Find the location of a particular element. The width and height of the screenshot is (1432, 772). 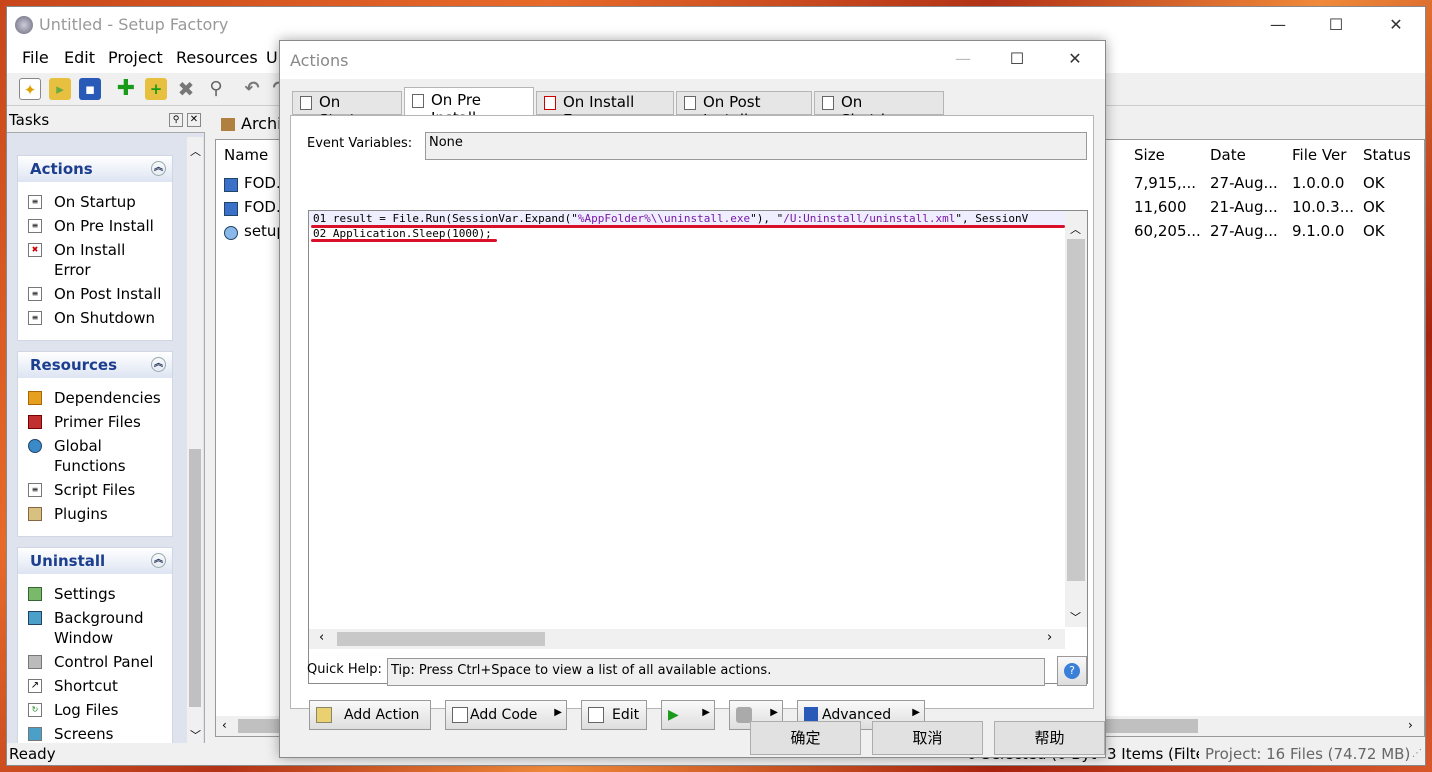

column-date: Date is located at coordinates (1228, 155).